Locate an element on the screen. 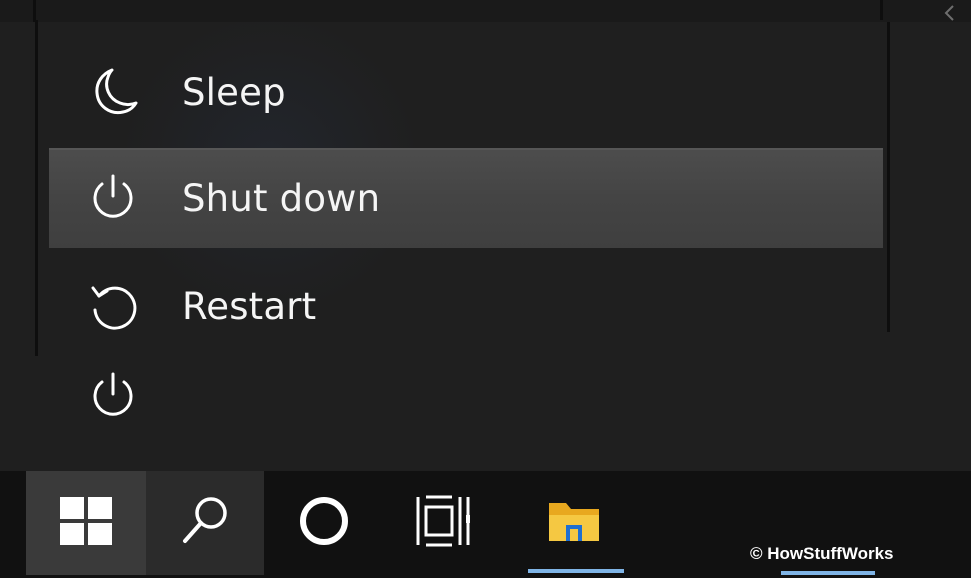 This screenshot has width=971, height=578. task-view-icon is located at coordinates (444, 523).